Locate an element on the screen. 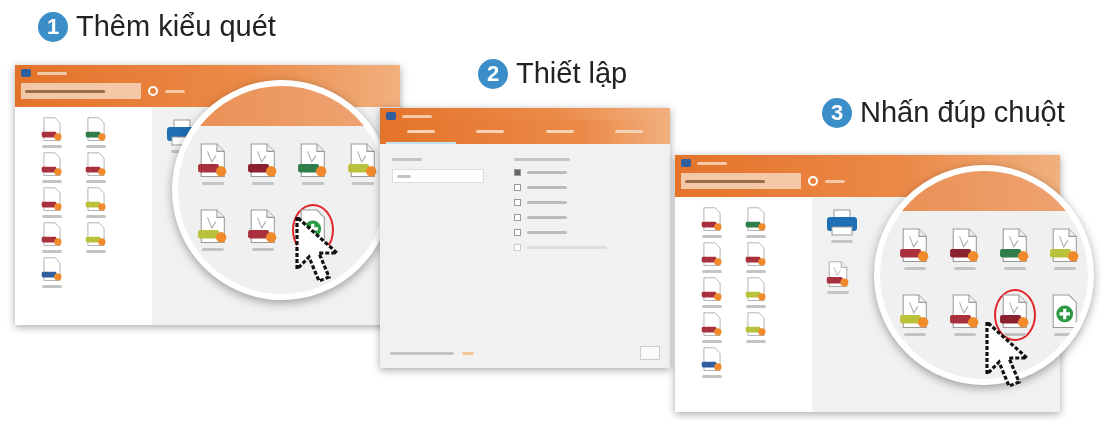  step-title: Thiết lập is located at coordinates (572, 73).